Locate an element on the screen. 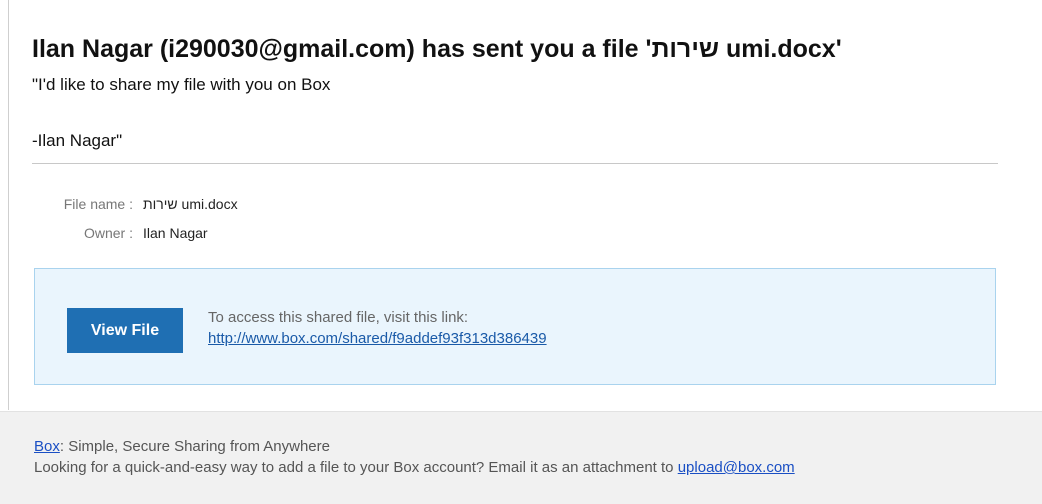  file-name-label: File name : is located at coordinates (98, 204).